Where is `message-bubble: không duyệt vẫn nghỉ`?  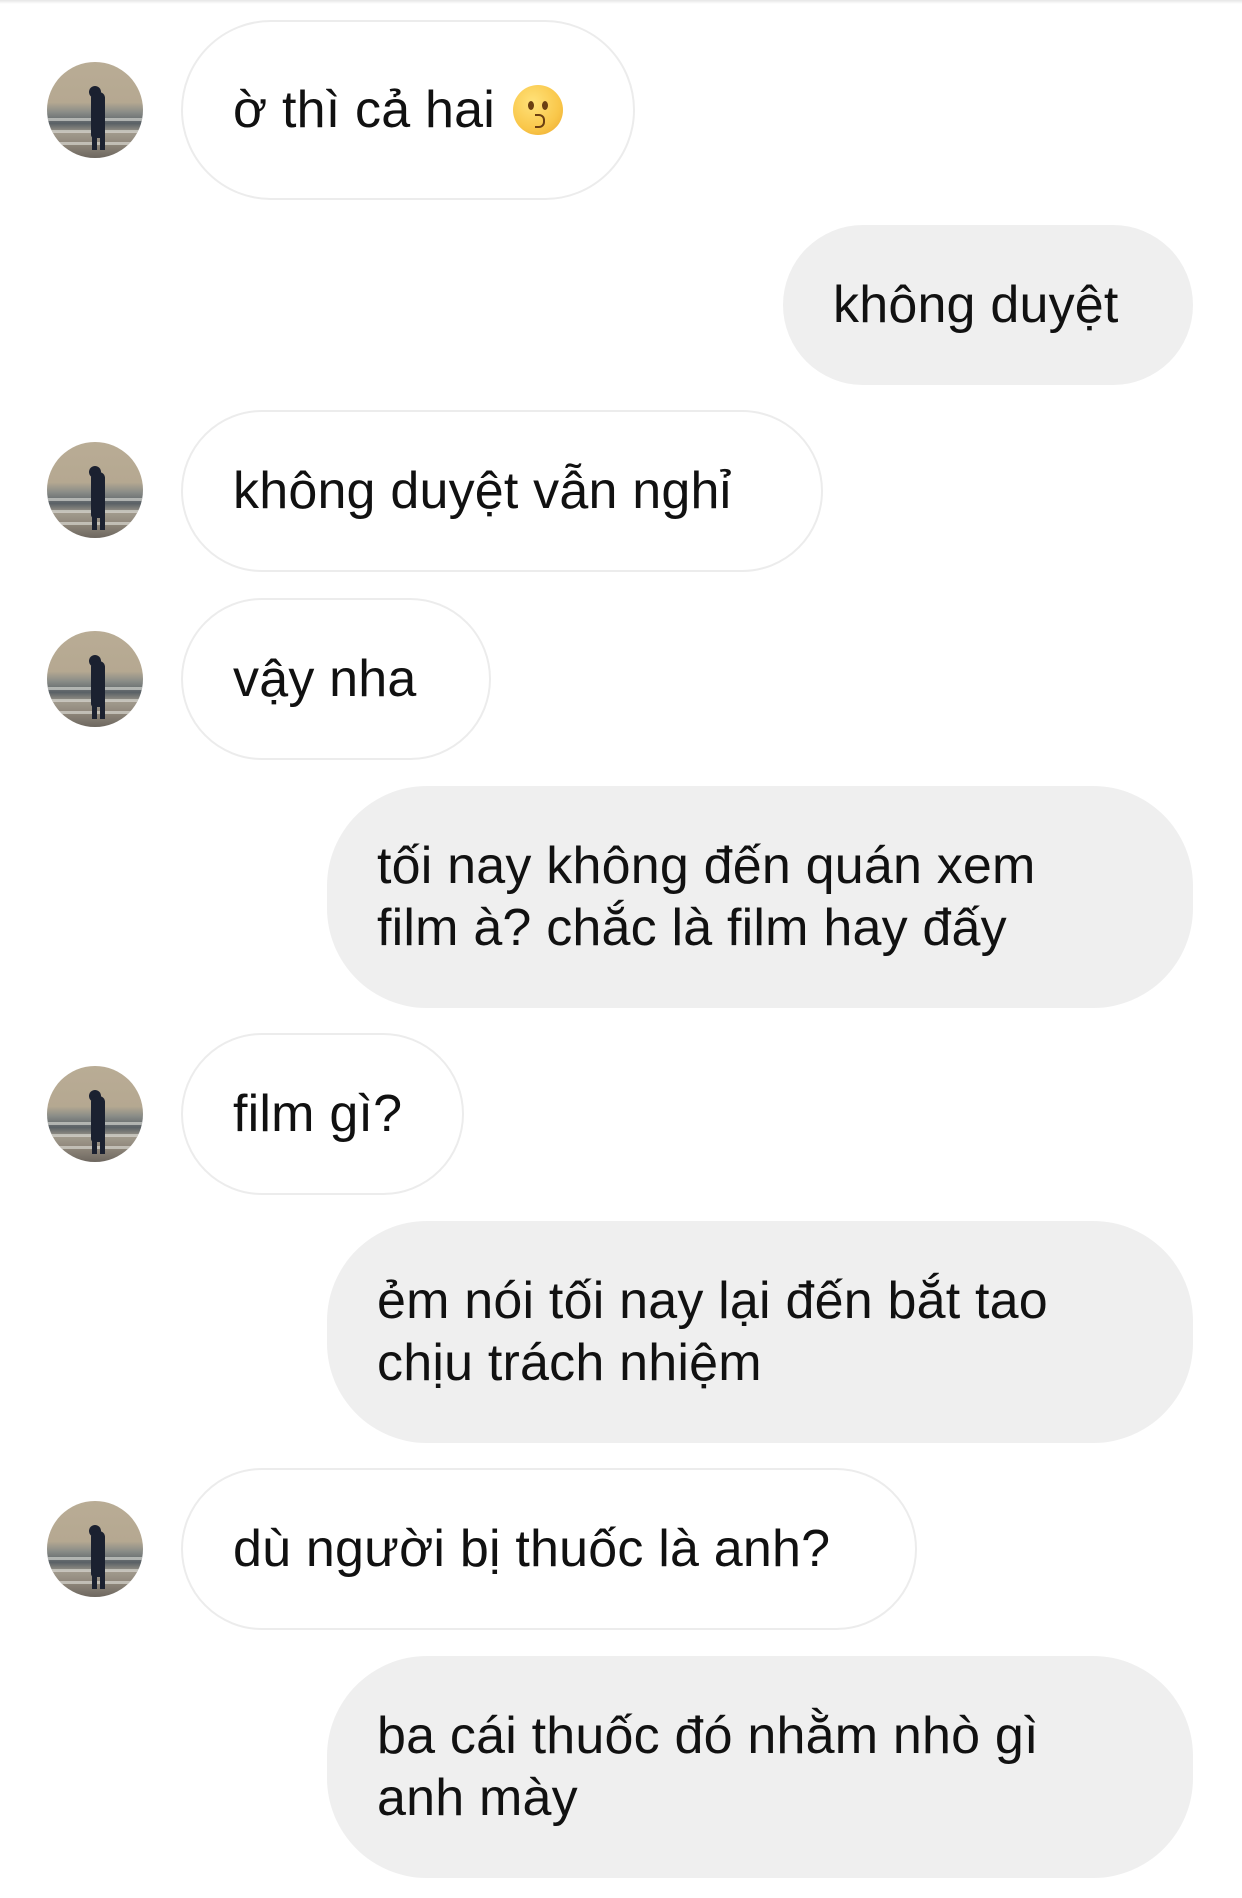 message-bubble: không duyệt vẫn nghỉ is located at coordinates (502, 491).